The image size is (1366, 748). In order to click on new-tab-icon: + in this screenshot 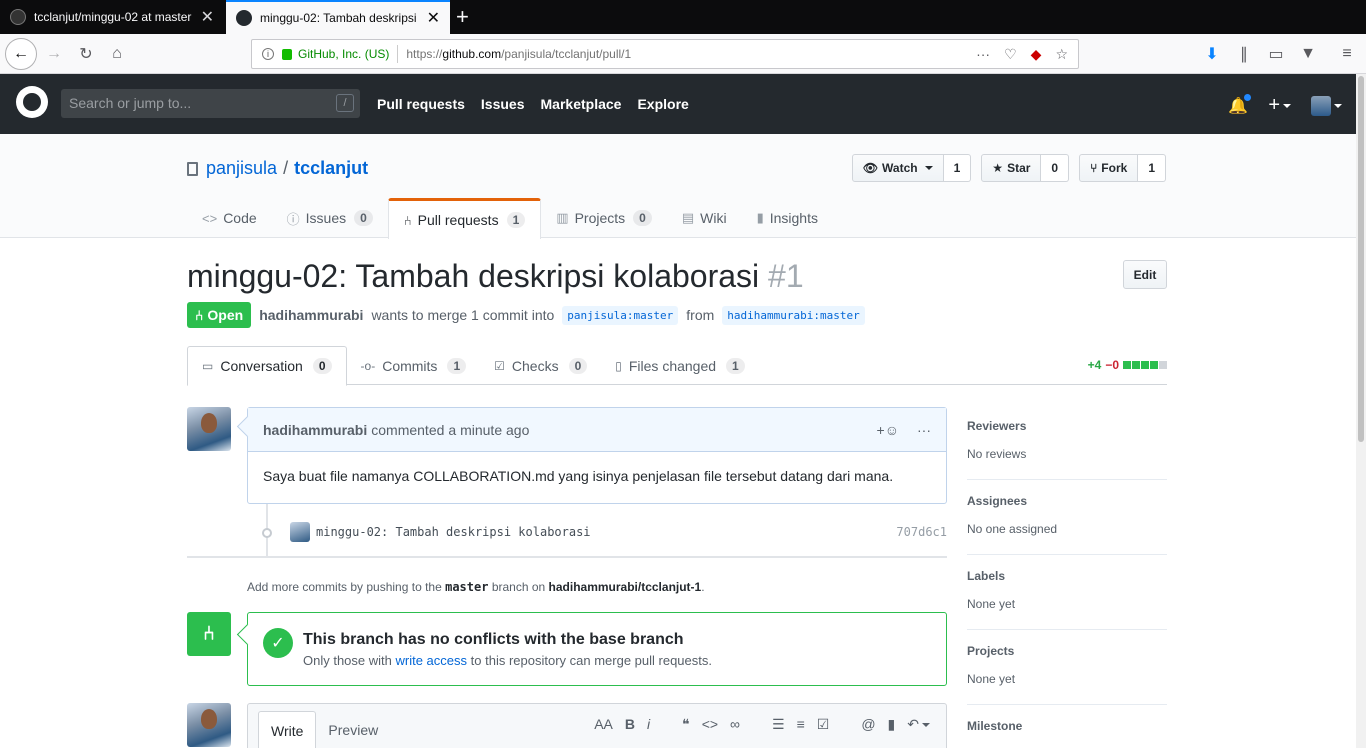, I will do `click(462, 17)`.